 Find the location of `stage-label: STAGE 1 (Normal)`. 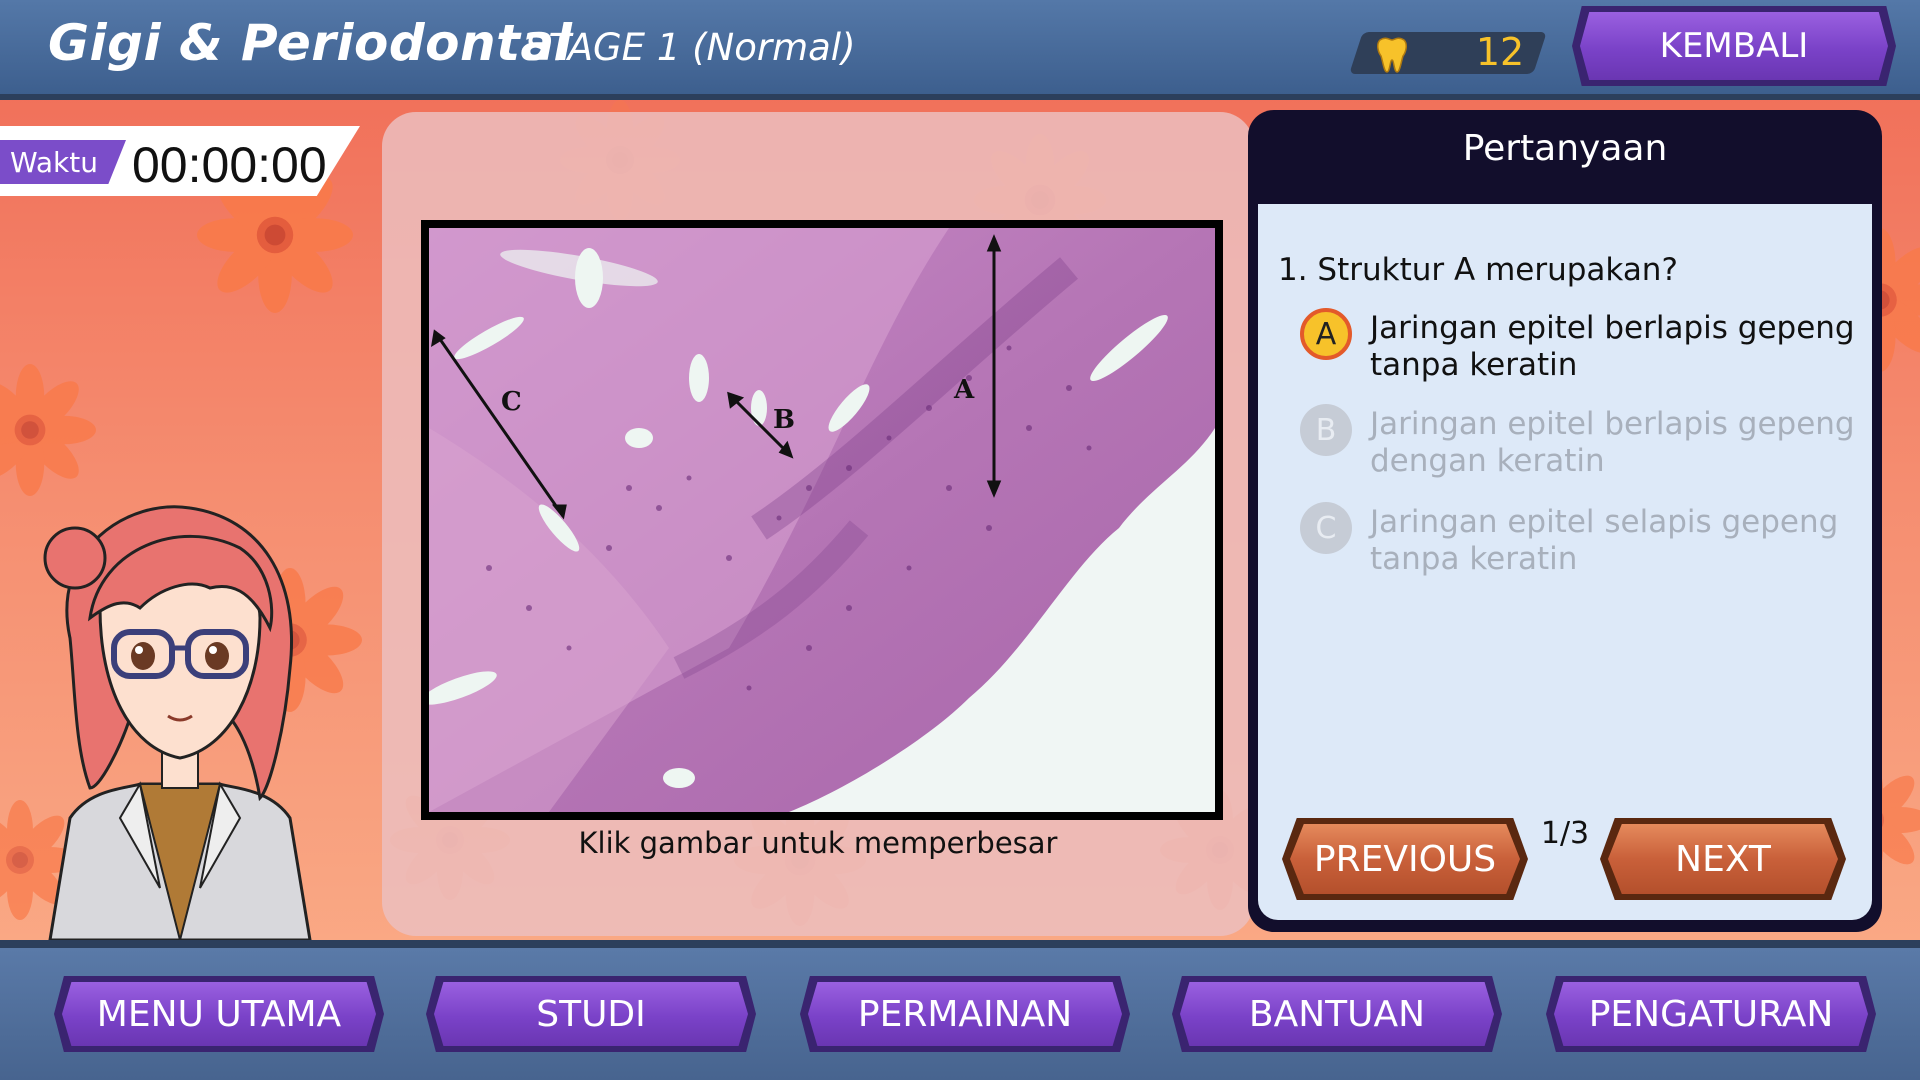

stage-label: STAGE 1 (Normal) is located at coordinates (690, 47).